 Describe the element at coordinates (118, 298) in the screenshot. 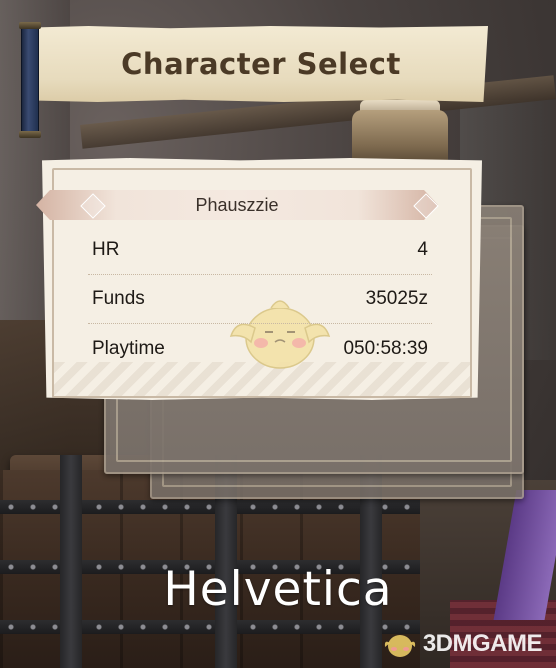

I see `stat-label: Funds` at that location.